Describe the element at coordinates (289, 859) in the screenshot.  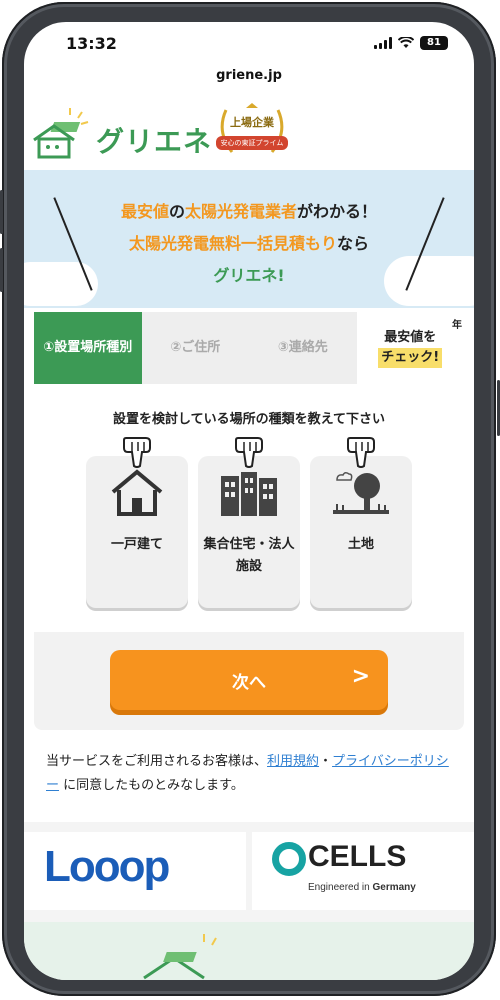
I see `qcells-q-icon` at that location.